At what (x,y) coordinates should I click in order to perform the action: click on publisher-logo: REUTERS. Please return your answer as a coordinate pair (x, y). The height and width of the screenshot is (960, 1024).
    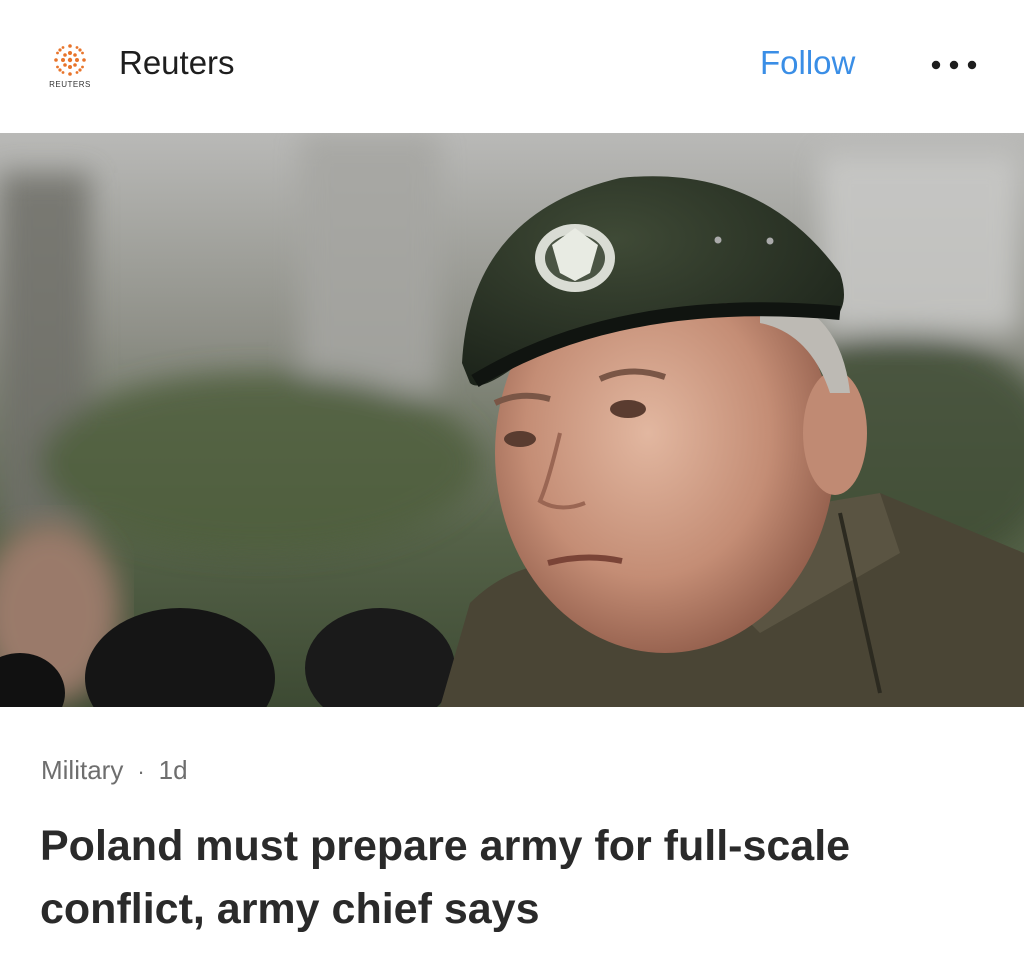
    Looking at the image, I should click on (70, 70).